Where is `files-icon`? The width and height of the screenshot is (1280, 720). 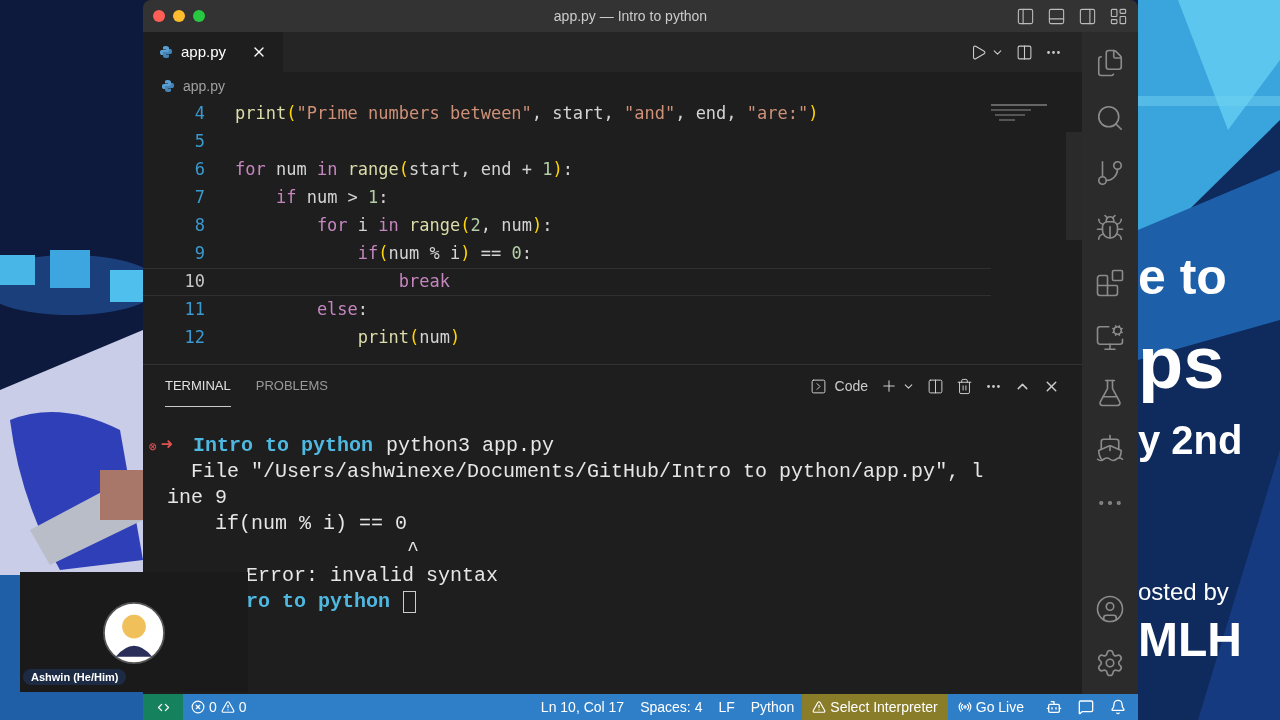 files-icon is located at coordinates (1110, 63).